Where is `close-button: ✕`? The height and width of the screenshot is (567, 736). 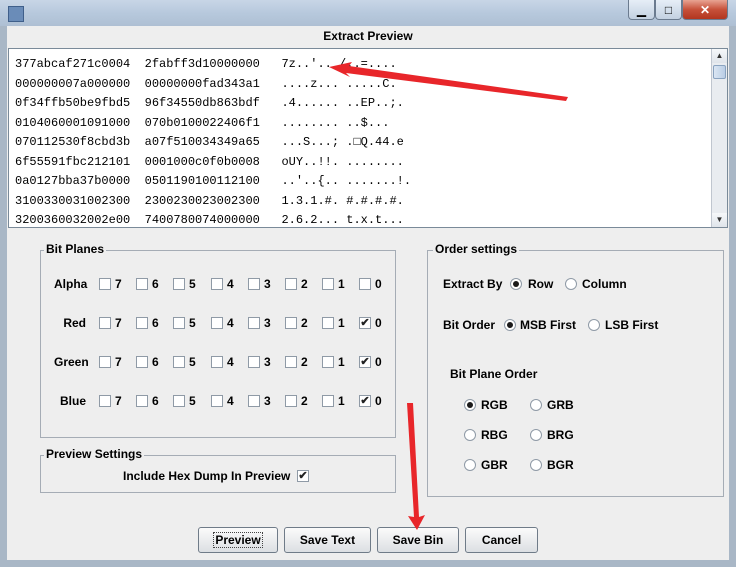 close-button: ✕ is located at coordinates (705, 10).